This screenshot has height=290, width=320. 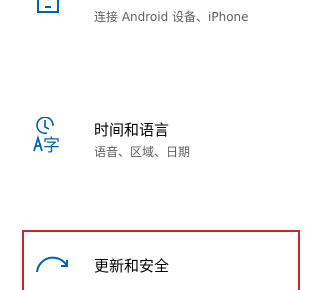 What do you see at coordinates (132, 266) in the screenshot?
I see `tile-title: 更新和安全` at bounding box center [132, 266].